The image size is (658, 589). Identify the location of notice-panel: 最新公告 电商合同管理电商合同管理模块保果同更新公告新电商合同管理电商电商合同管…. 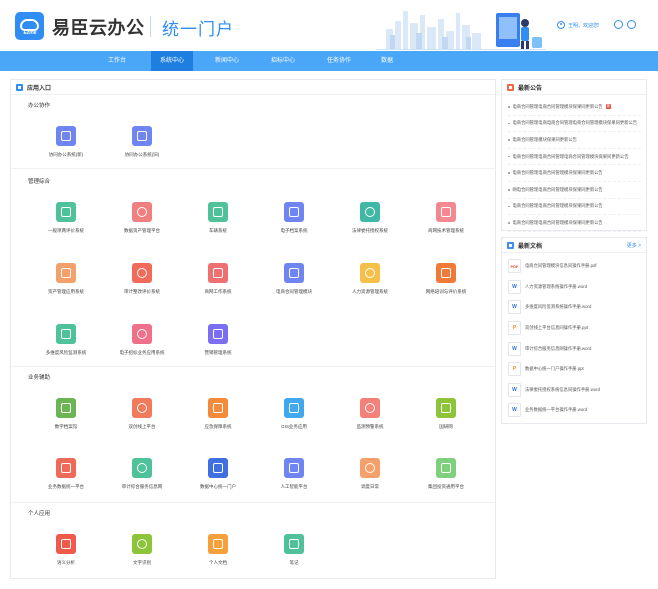
(574, 155).